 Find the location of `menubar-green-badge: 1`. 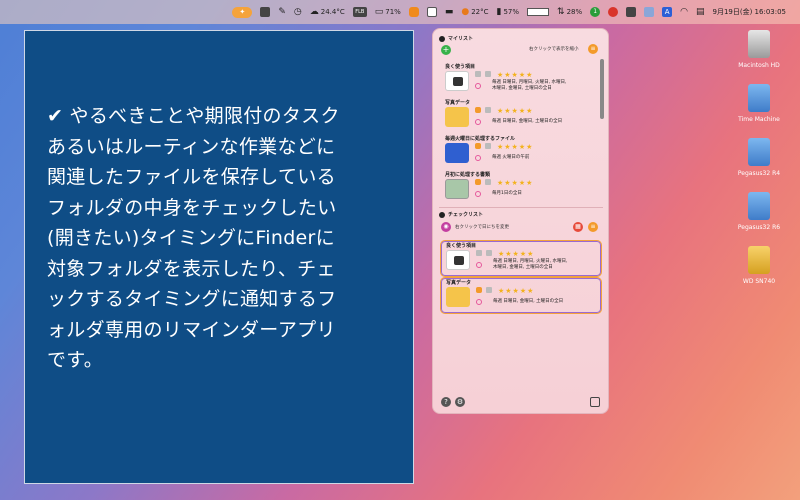

menubar-green-badge: 1 is located at coordinates (595, 12).